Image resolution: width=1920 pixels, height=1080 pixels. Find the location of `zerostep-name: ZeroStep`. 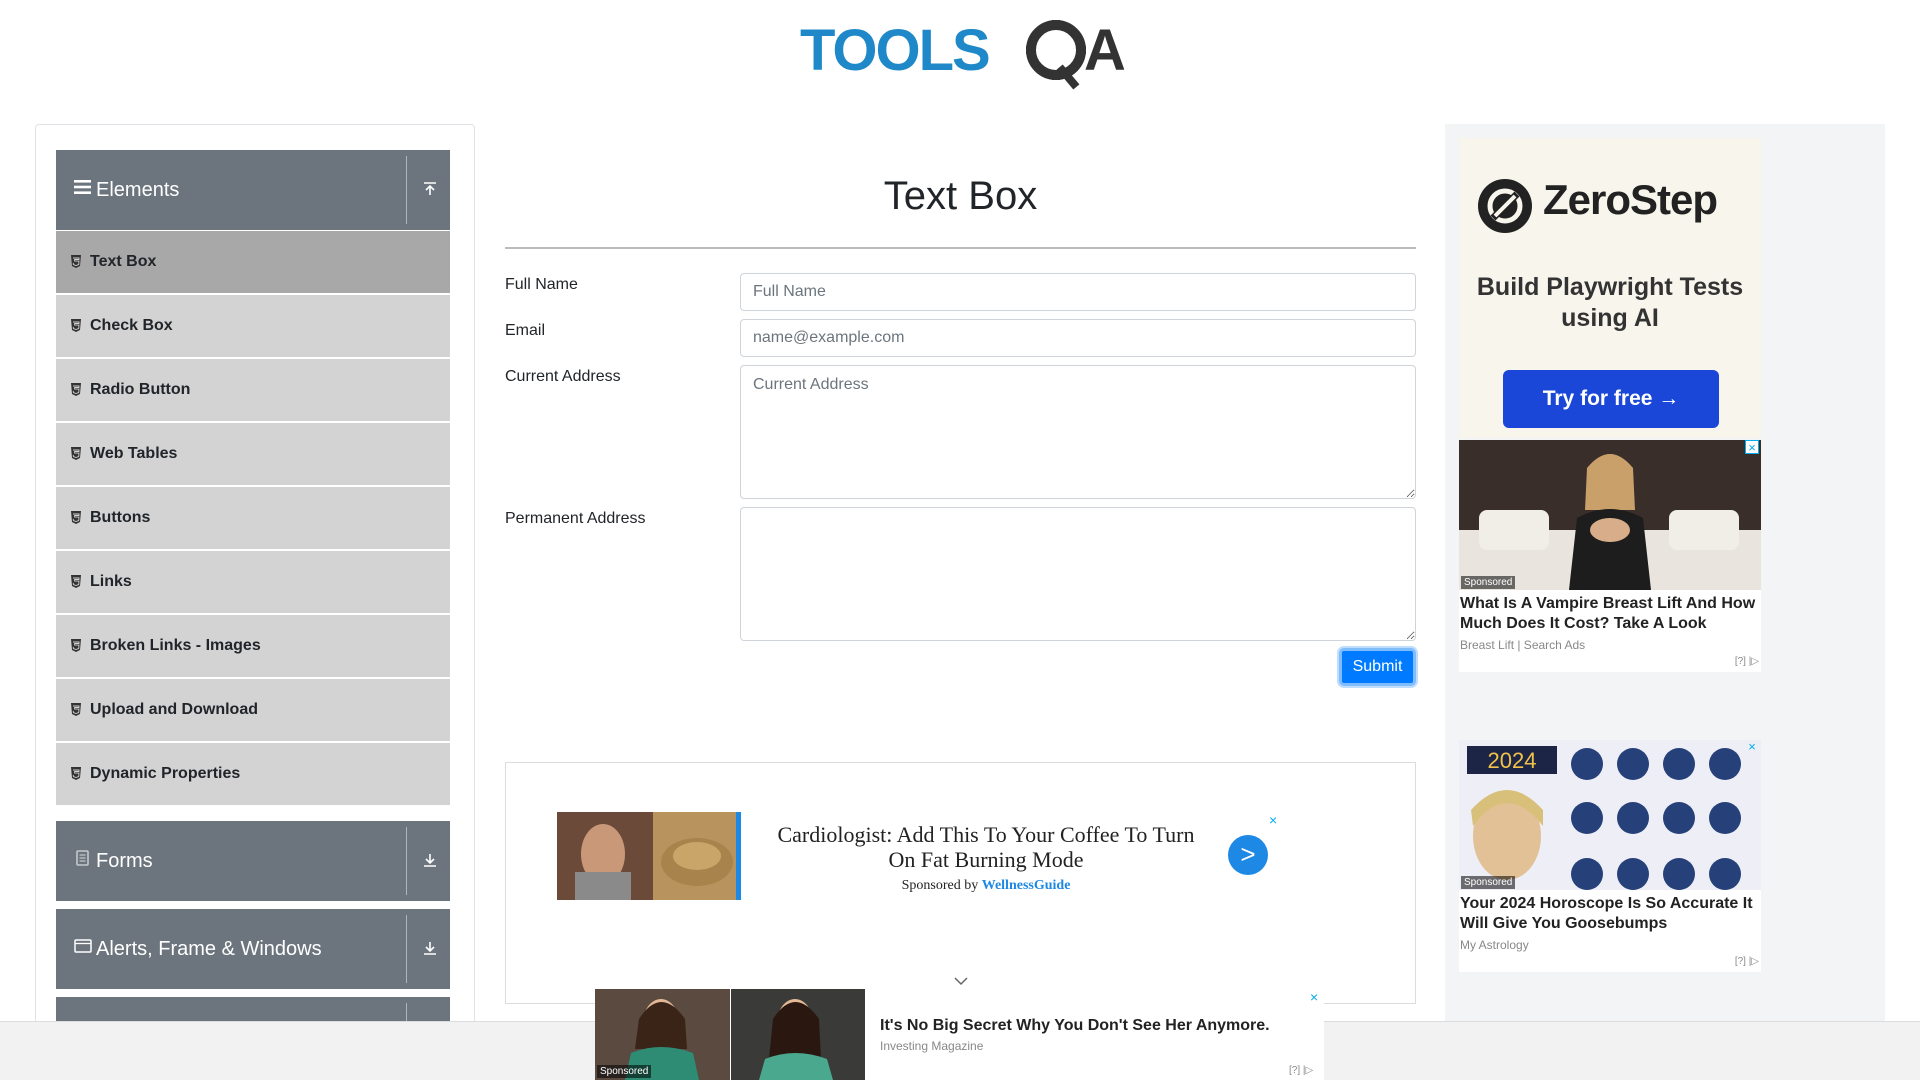

zerostep-name: ZeroStep is located at coordinates (1630, 199).